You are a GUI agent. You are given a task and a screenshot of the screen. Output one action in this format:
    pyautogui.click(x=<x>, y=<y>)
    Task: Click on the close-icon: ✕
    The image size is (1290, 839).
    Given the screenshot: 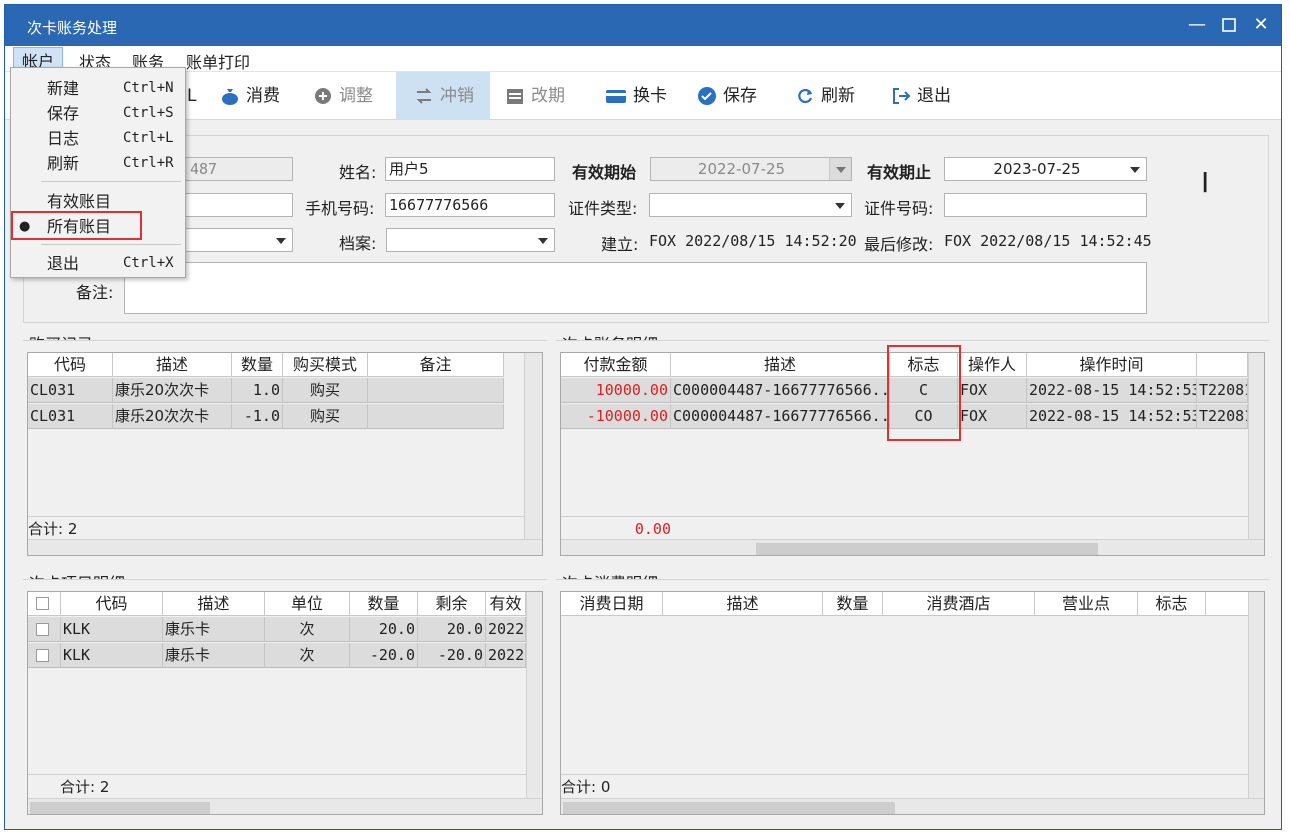 What is the action you would take?
    pyautogui.click(x=1261, y=25)
    